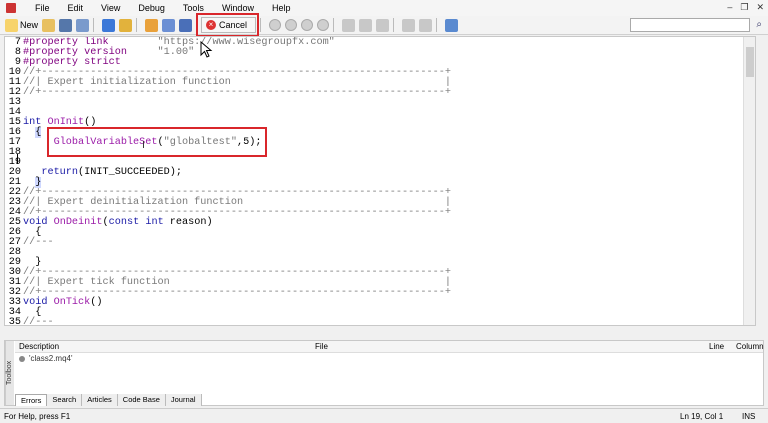 Image resolution: width=768 pixels, height=423 pixels. Describe the element at coordinates (126, 25) in the screenshot. I see `toolbox-icon` at that location.